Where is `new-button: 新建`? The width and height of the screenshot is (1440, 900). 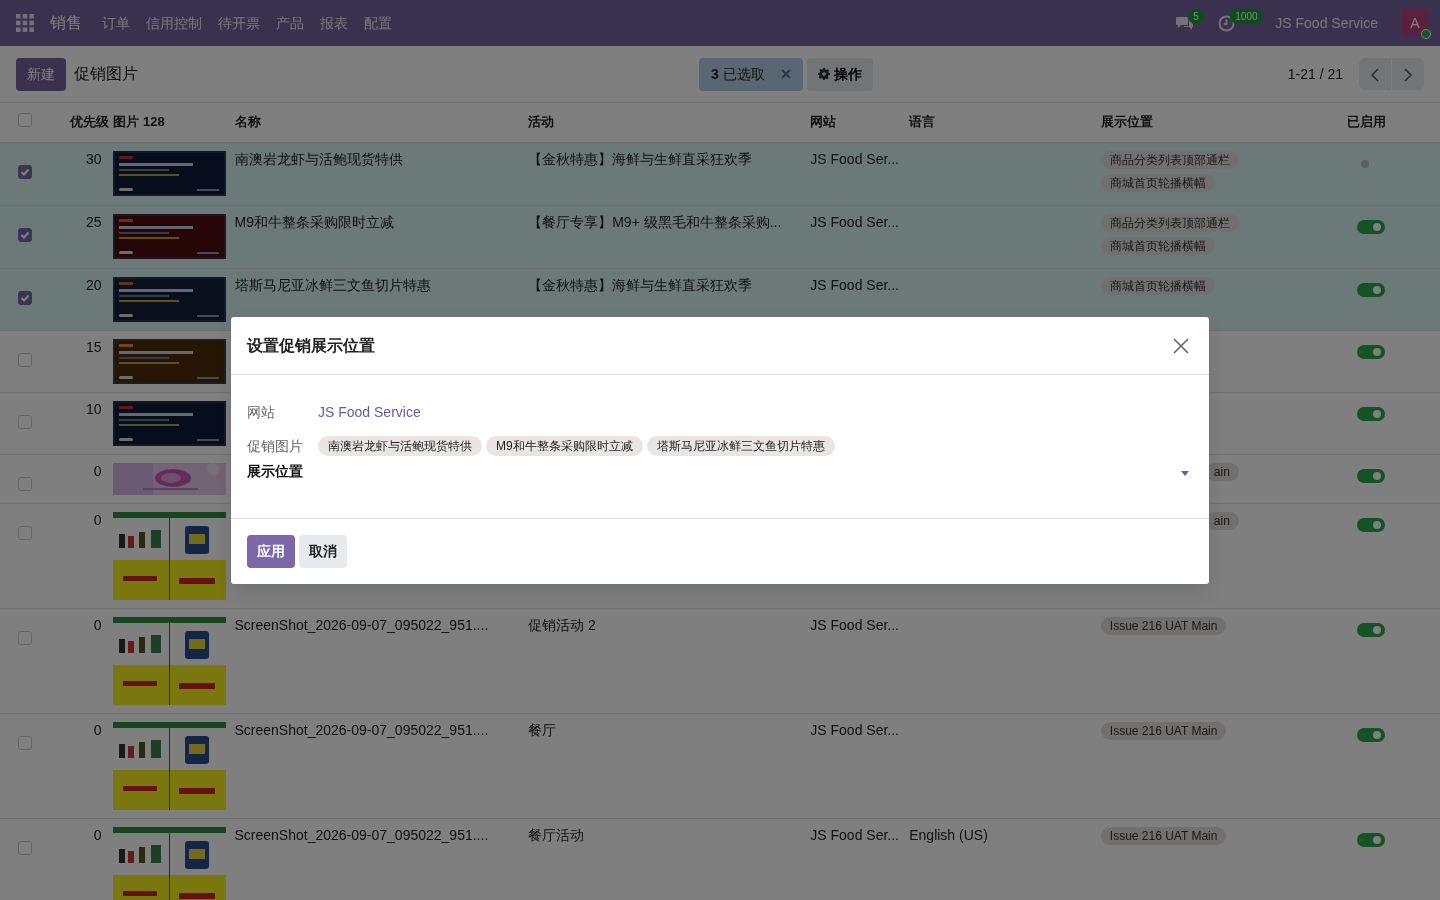 new-button: 新建 is located at coordinates (41, 74).